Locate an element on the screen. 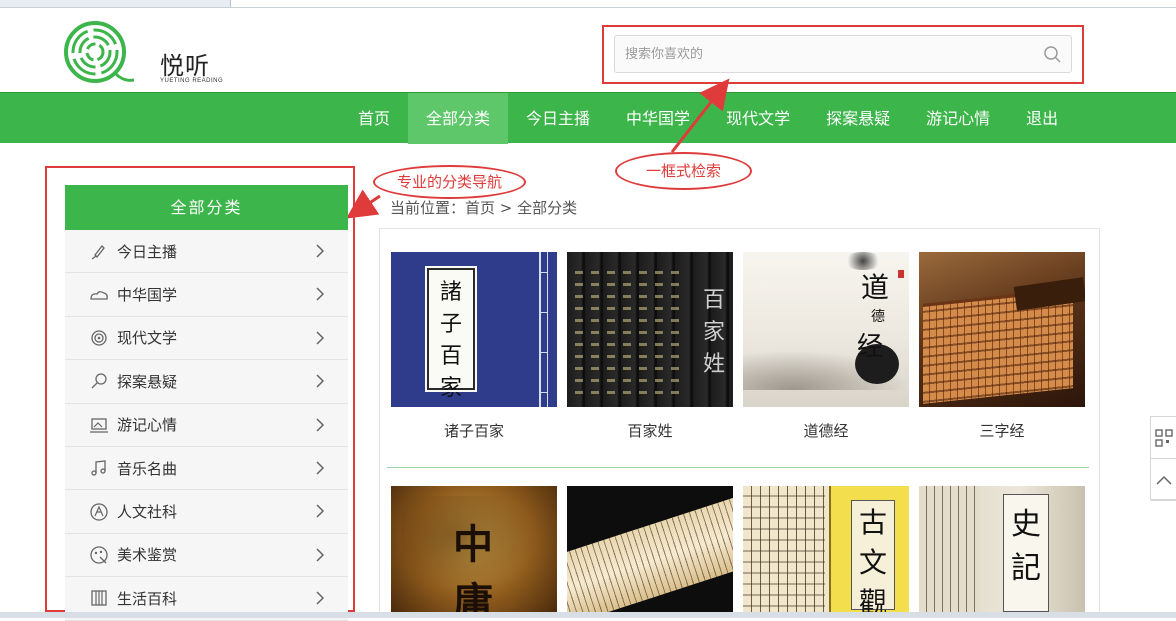  palette-icon is located at coordinates (99, 555).